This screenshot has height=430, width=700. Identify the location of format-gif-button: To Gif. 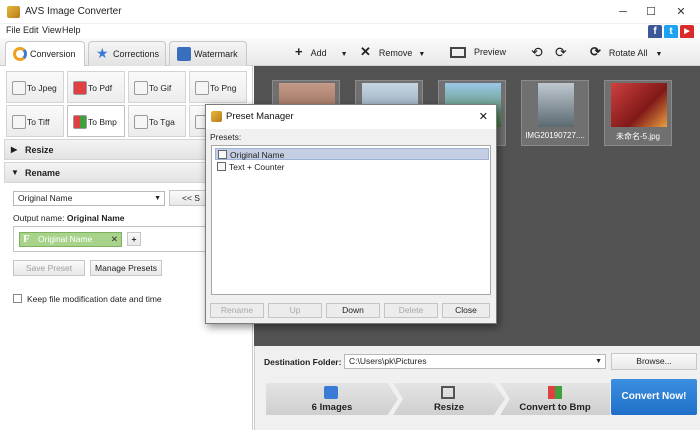
(157, 87).